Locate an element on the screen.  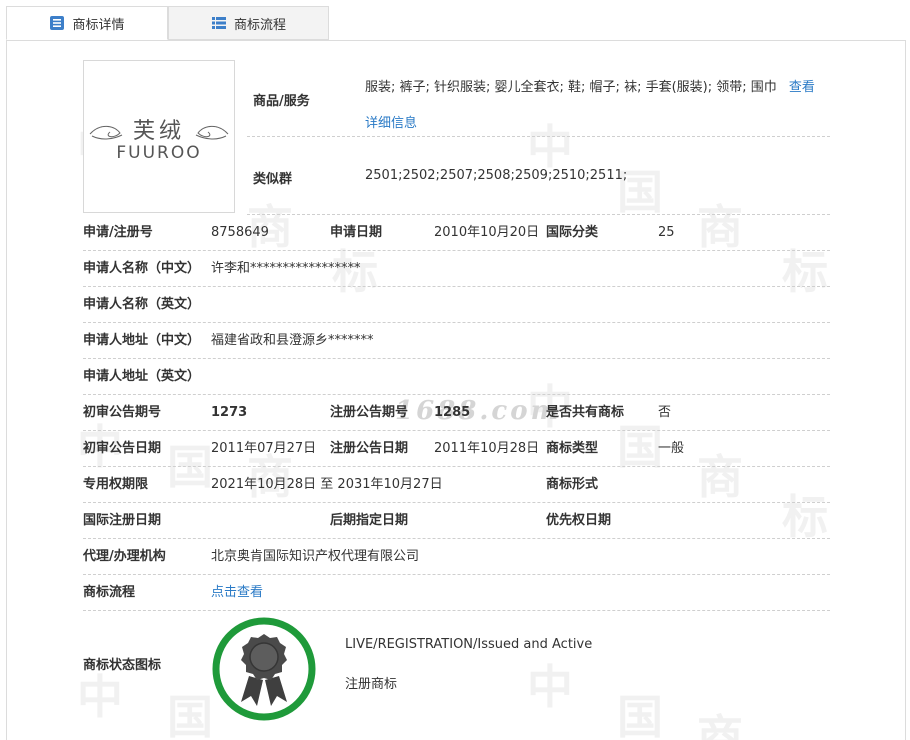
detail-row: 初审公告期号 1273 注册公告期号 1285 是否共有商标 否 is located at coordinates (456, 413).